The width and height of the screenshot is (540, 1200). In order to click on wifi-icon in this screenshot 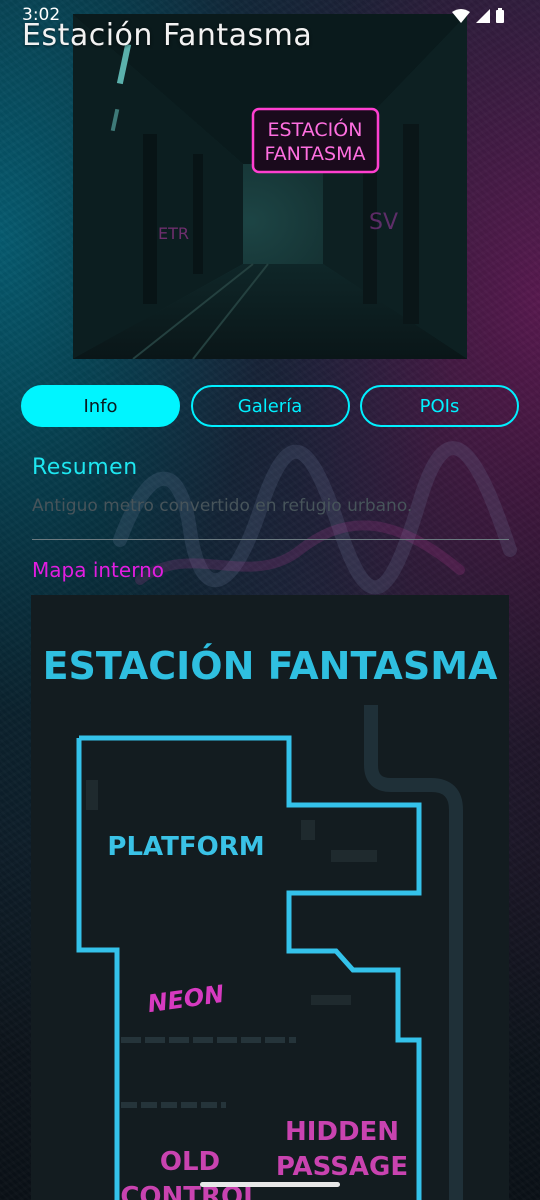, I will do `click(461, 16)`.